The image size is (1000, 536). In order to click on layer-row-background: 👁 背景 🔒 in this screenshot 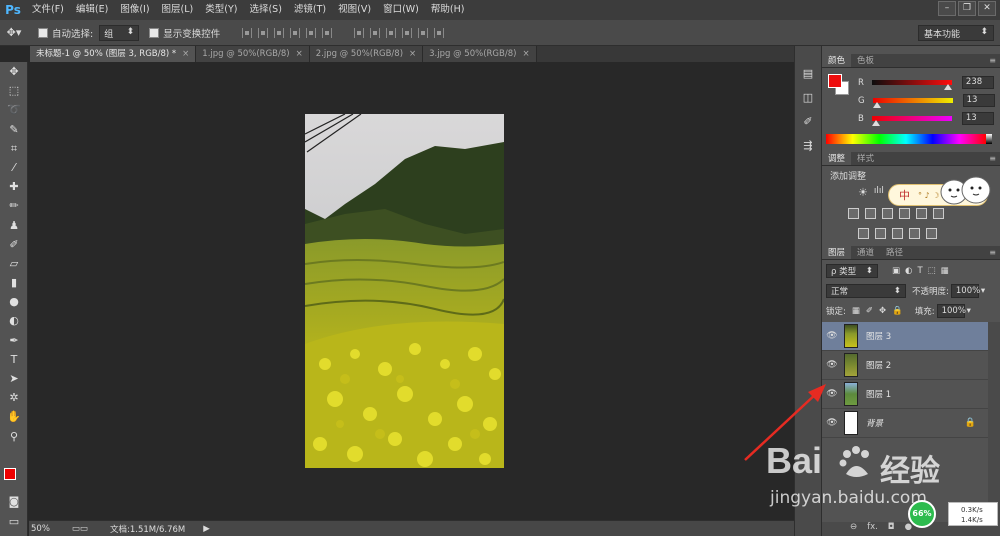, I will do `click(905, 423)`.